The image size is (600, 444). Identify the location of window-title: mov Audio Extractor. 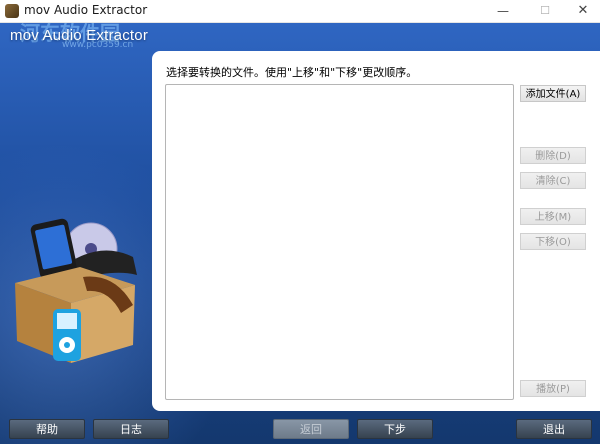
(86, 10).